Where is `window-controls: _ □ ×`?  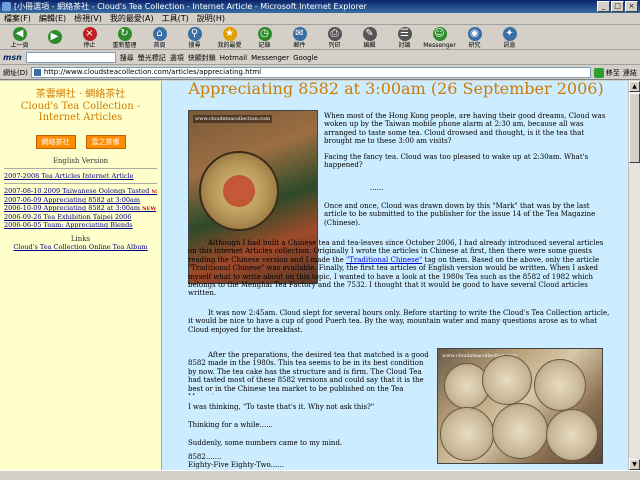 window-controls: _ □ × is located at coordinates (617, 6).